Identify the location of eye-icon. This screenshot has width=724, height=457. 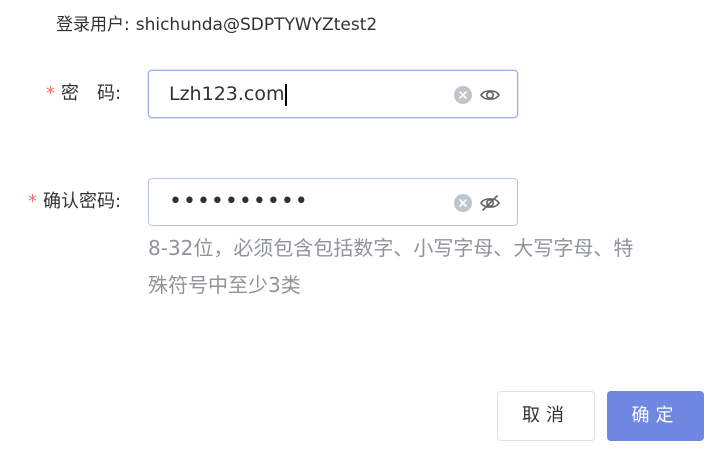
(490, 95).